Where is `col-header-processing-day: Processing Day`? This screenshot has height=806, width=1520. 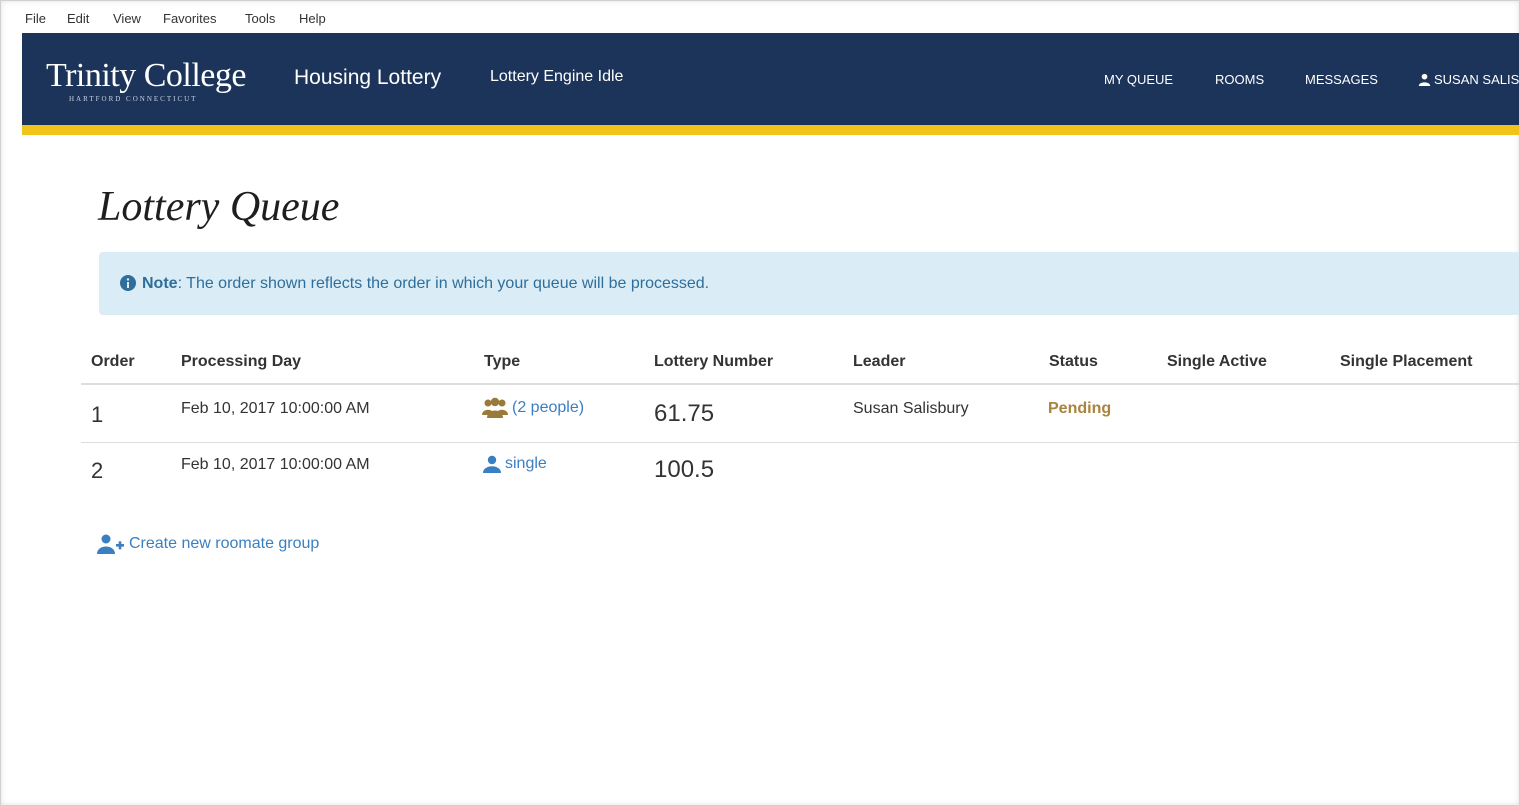
col-header-processing-day: Processing Day is located at coordinates (241, 361).